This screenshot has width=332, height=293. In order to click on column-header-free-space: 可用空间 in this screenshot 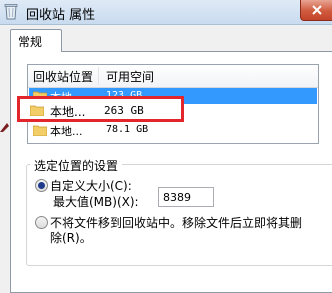, I will do `click(130, 76)`.